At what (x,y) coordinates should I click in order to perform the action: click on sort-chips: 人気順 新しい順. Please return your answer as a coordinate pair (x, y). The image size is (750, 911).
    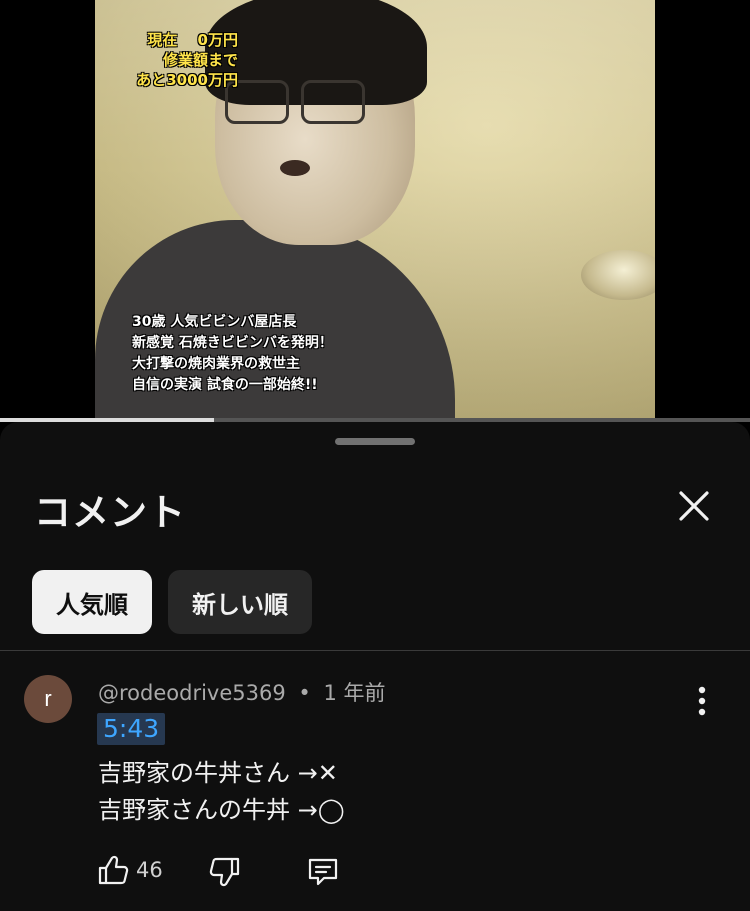
    Looking at the image, I should click on (172, 602).